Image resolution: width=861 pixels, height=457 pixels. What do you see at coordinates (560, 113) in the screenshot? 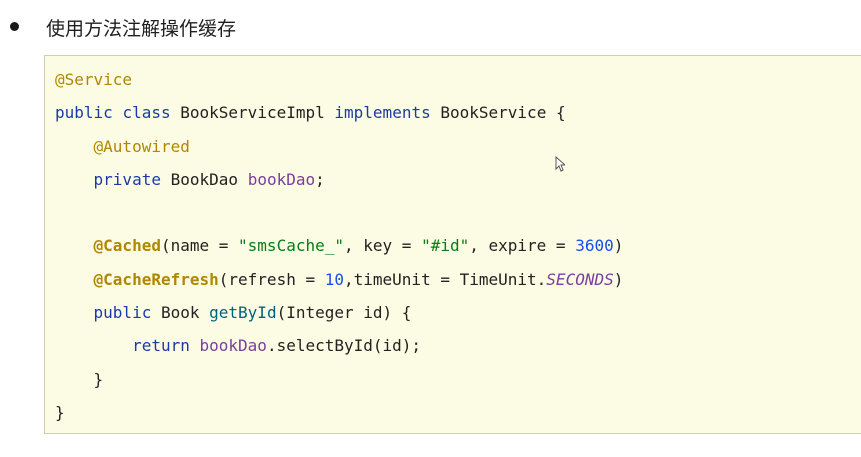
I see `brace: {` at bounding box center [560, 113].